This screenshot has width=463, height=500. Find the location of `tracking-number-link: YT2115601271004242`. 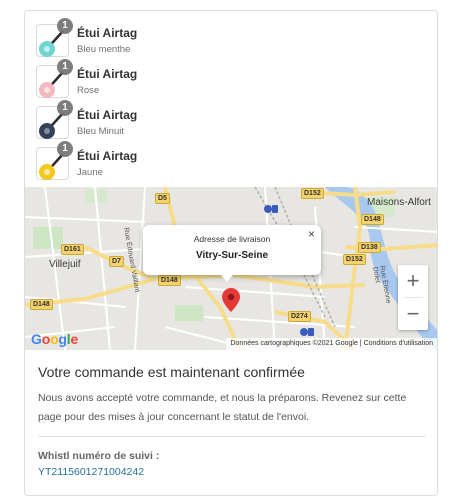

tracking-number-link: YT2115601271004242 is located at coordinates (91, 472).